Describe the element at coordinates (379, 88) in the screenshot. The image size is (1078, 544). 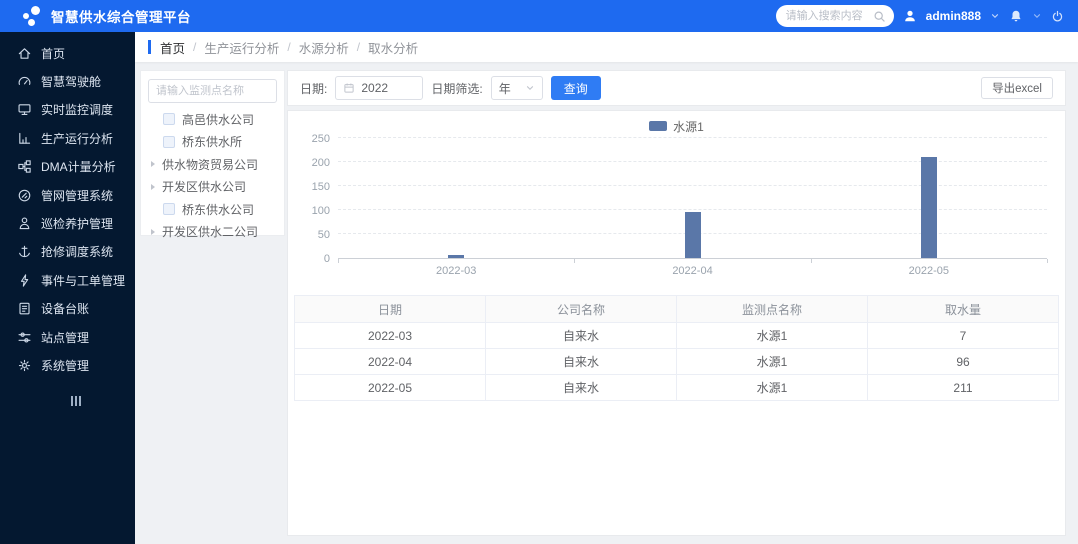
I see `date-picker: 2022` at that location.